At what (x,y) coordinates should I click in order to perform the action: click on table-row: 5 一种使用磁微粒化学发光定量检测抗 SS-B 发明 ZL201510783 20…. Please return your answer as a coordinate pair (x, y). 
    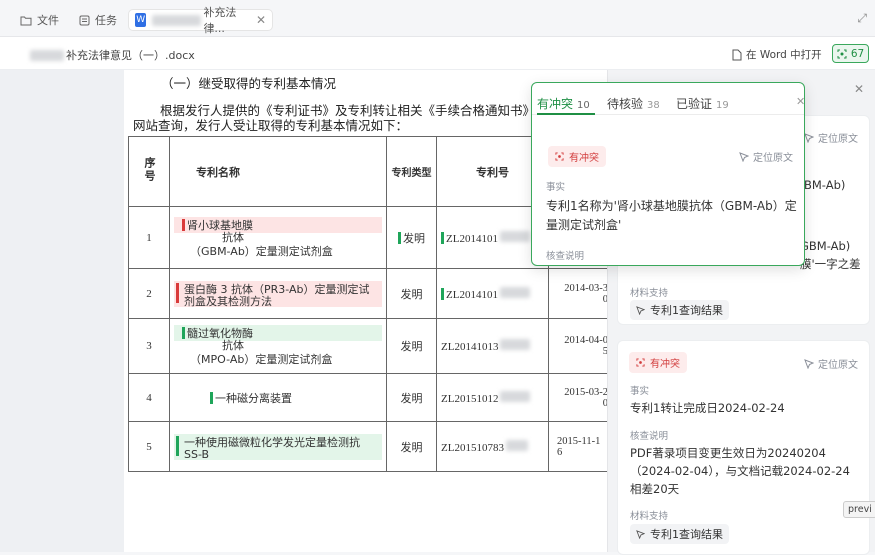
    Looking at the image, I should click on (369, 446).